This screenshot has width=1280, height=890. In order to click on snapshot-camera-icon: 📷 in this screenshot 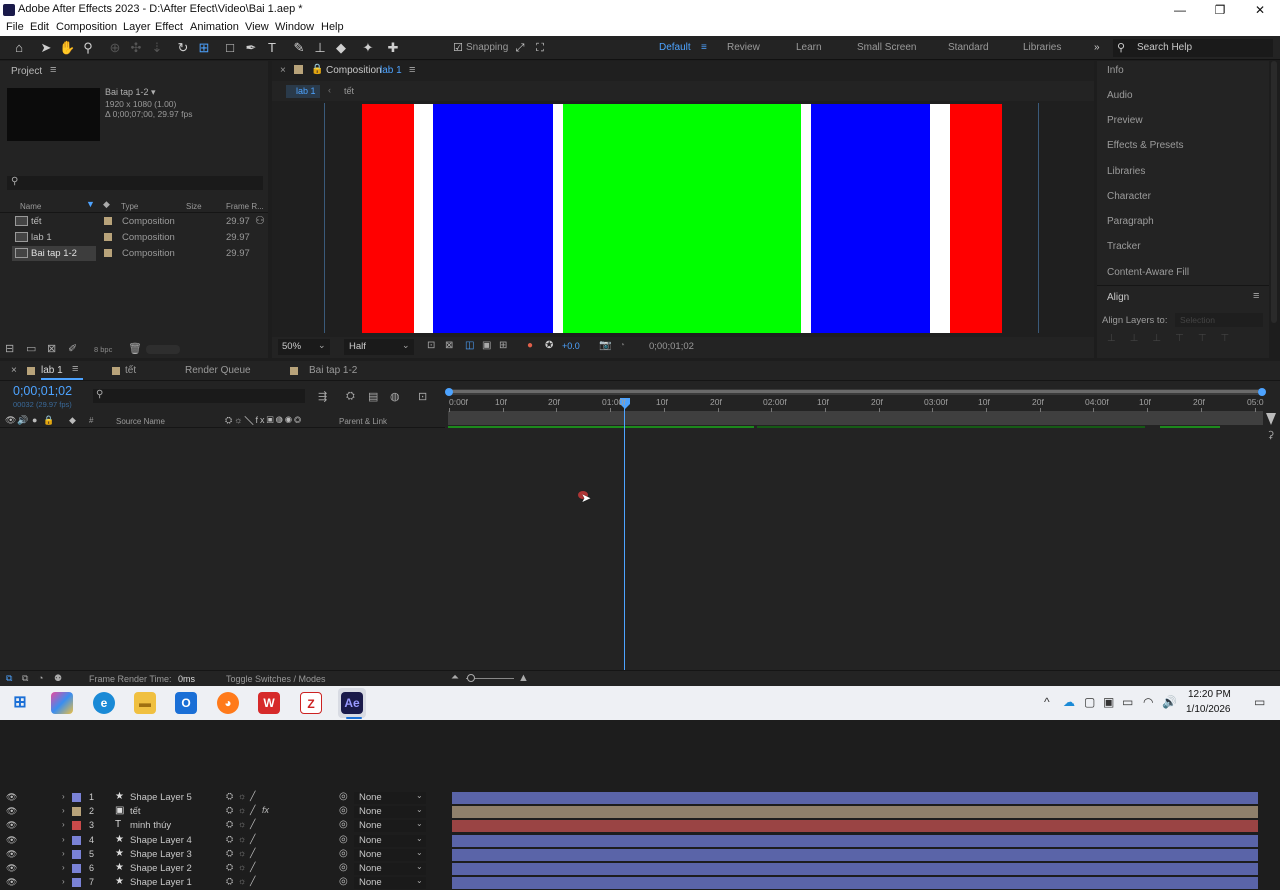, I will do `click(605, 345)`.